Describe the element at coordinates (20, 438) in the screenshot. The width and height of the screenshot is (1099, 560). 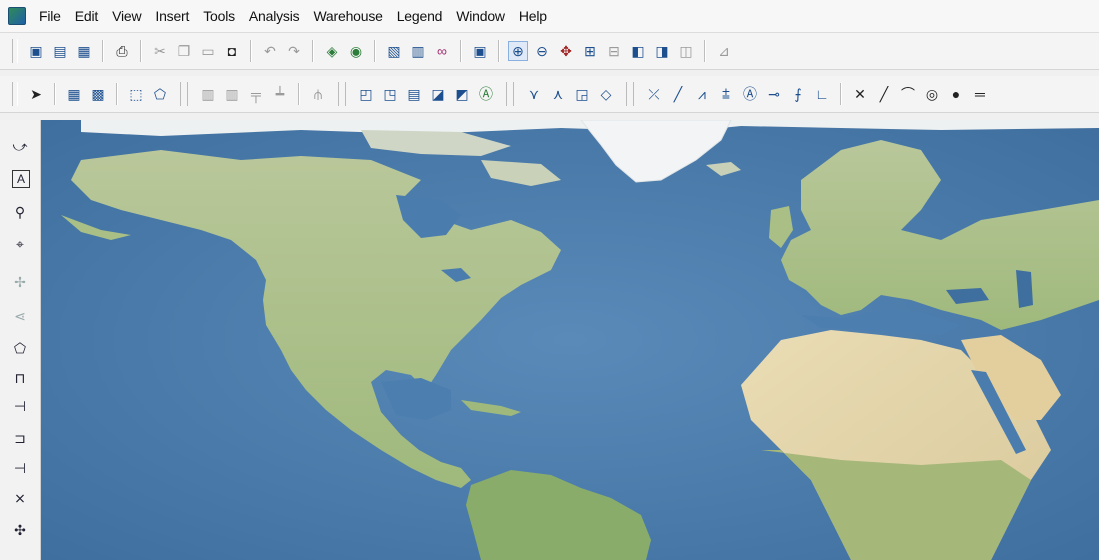
I see `flag2-icon: ⊐` at that location.